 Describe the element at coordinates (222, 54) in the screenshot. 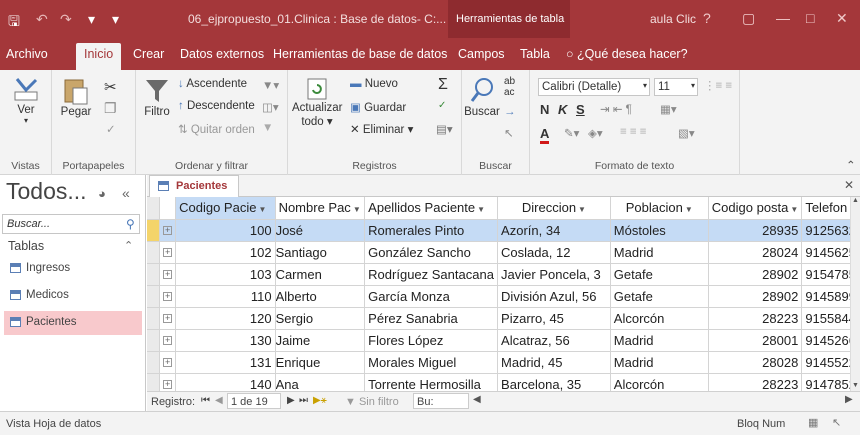

I see `tab-datos-externos: Datos externos` at that location.